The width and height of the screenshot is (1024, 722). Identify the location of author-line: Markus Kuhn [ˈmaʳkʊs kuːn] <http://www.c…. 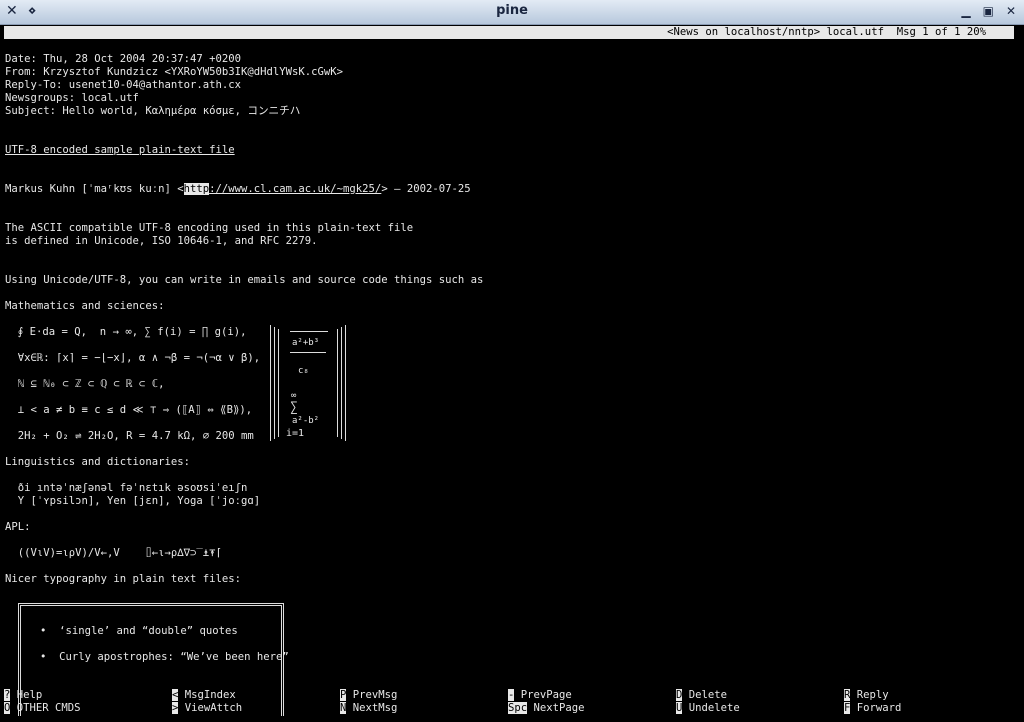
(238, 189).